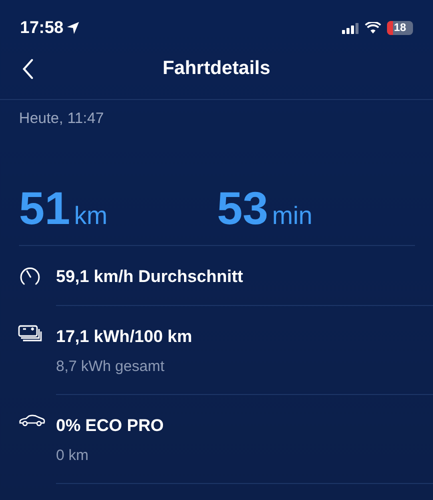  I want to click on back-button, so click(28, 69).